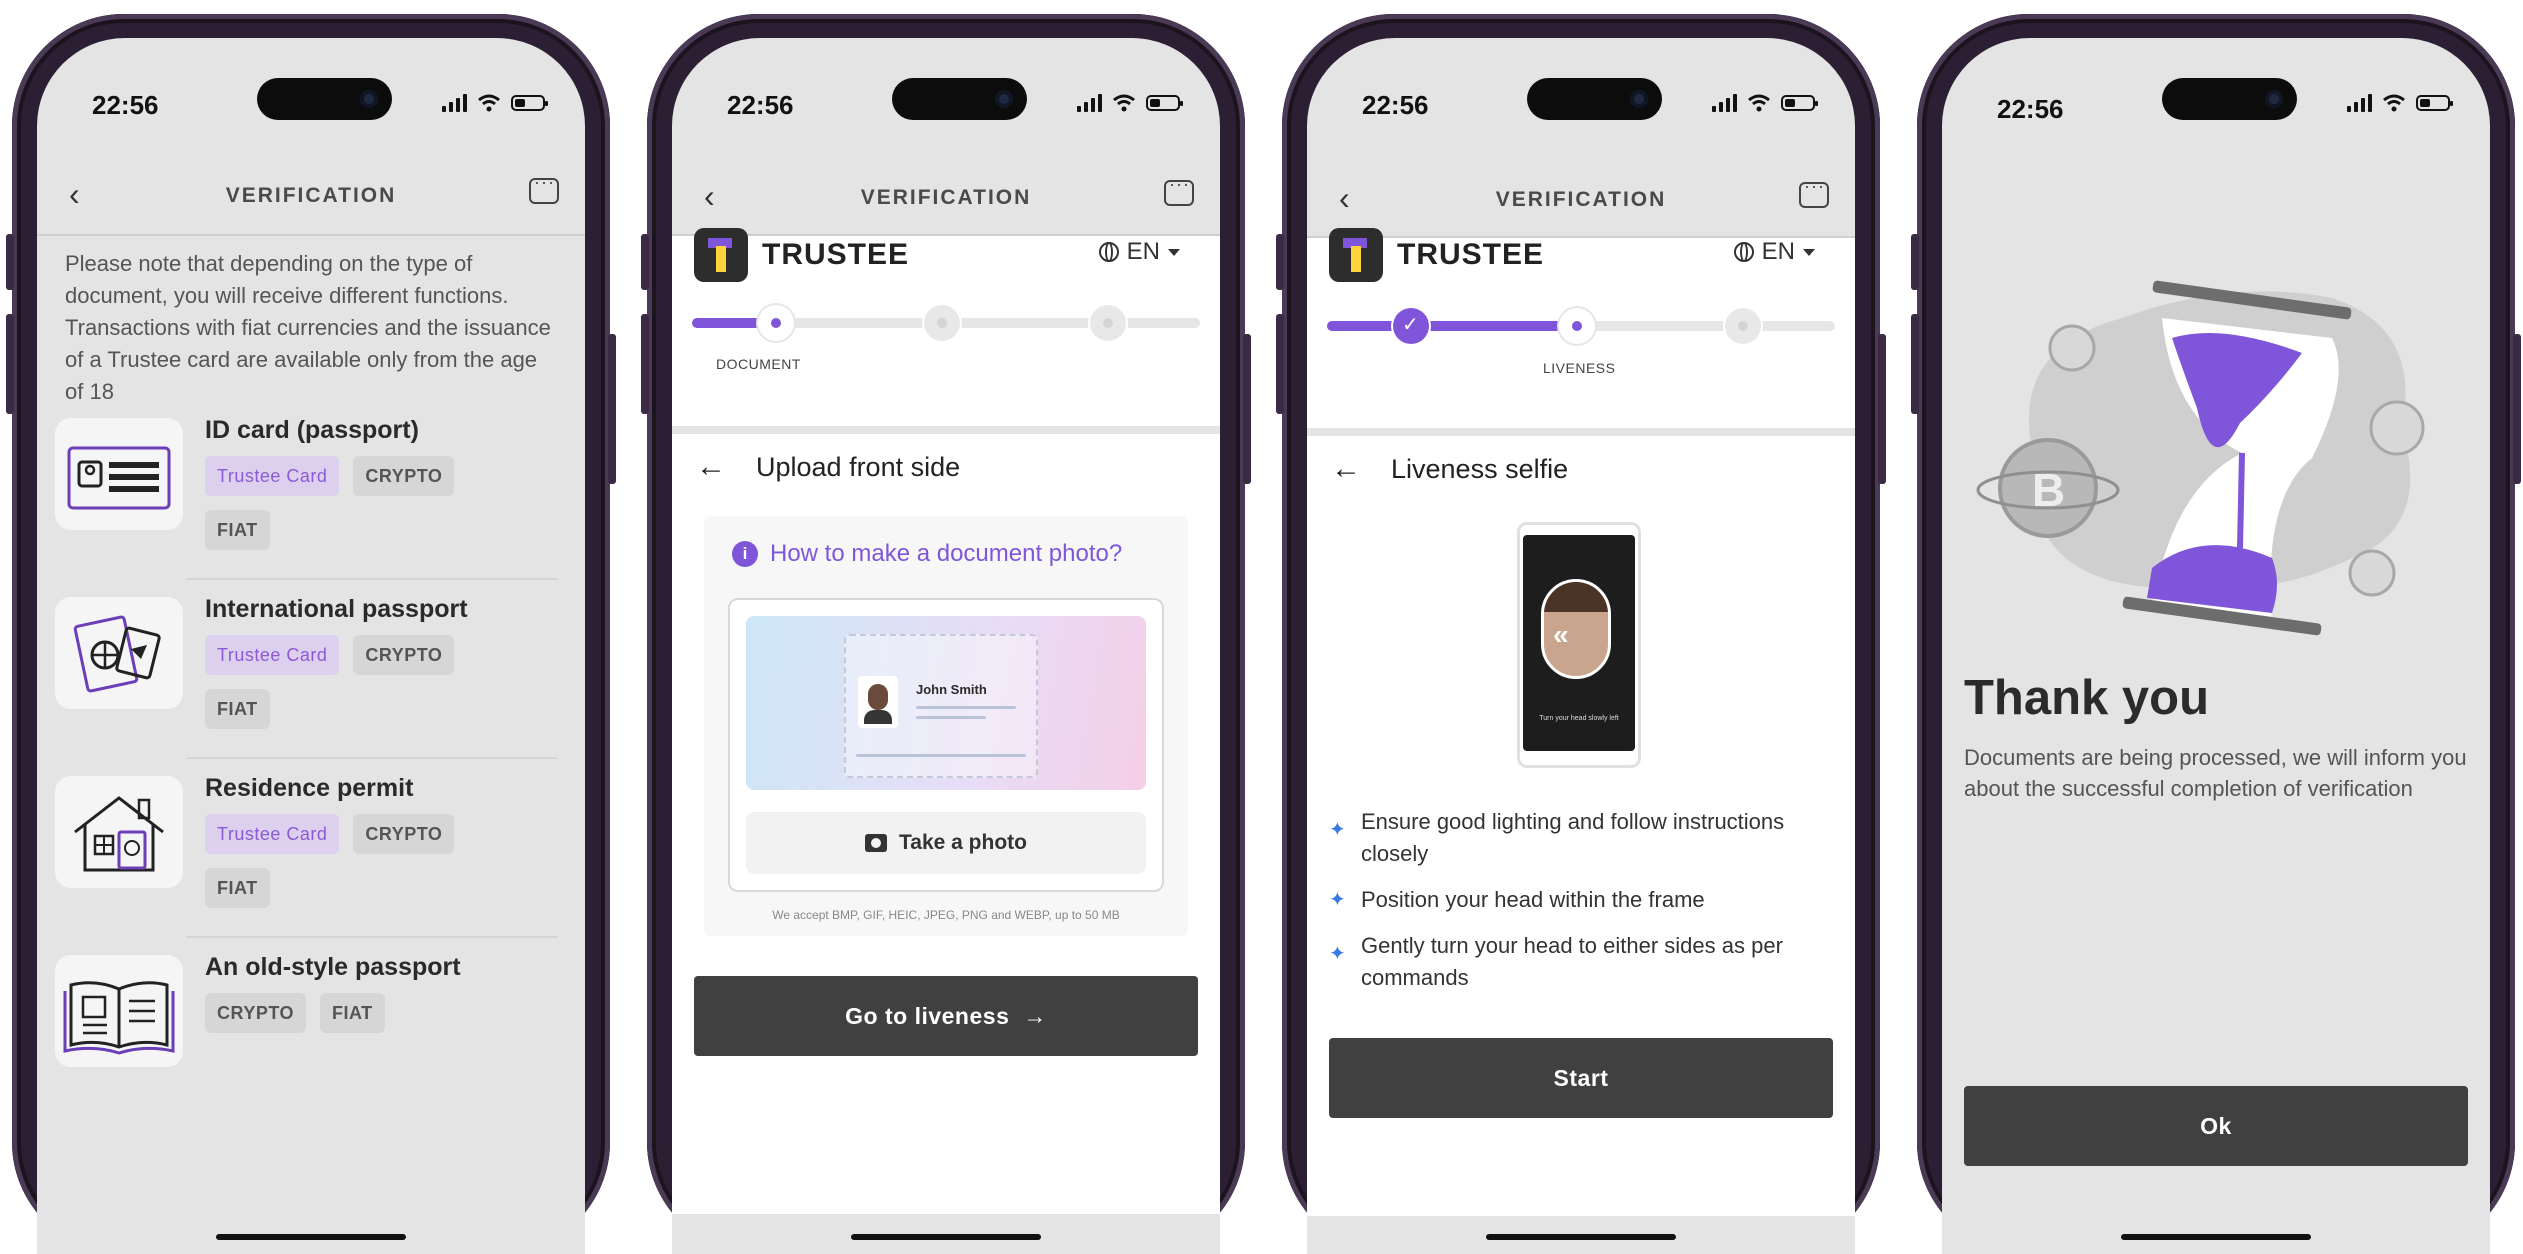  I want to click on info-icon: i, so click(745, 554).